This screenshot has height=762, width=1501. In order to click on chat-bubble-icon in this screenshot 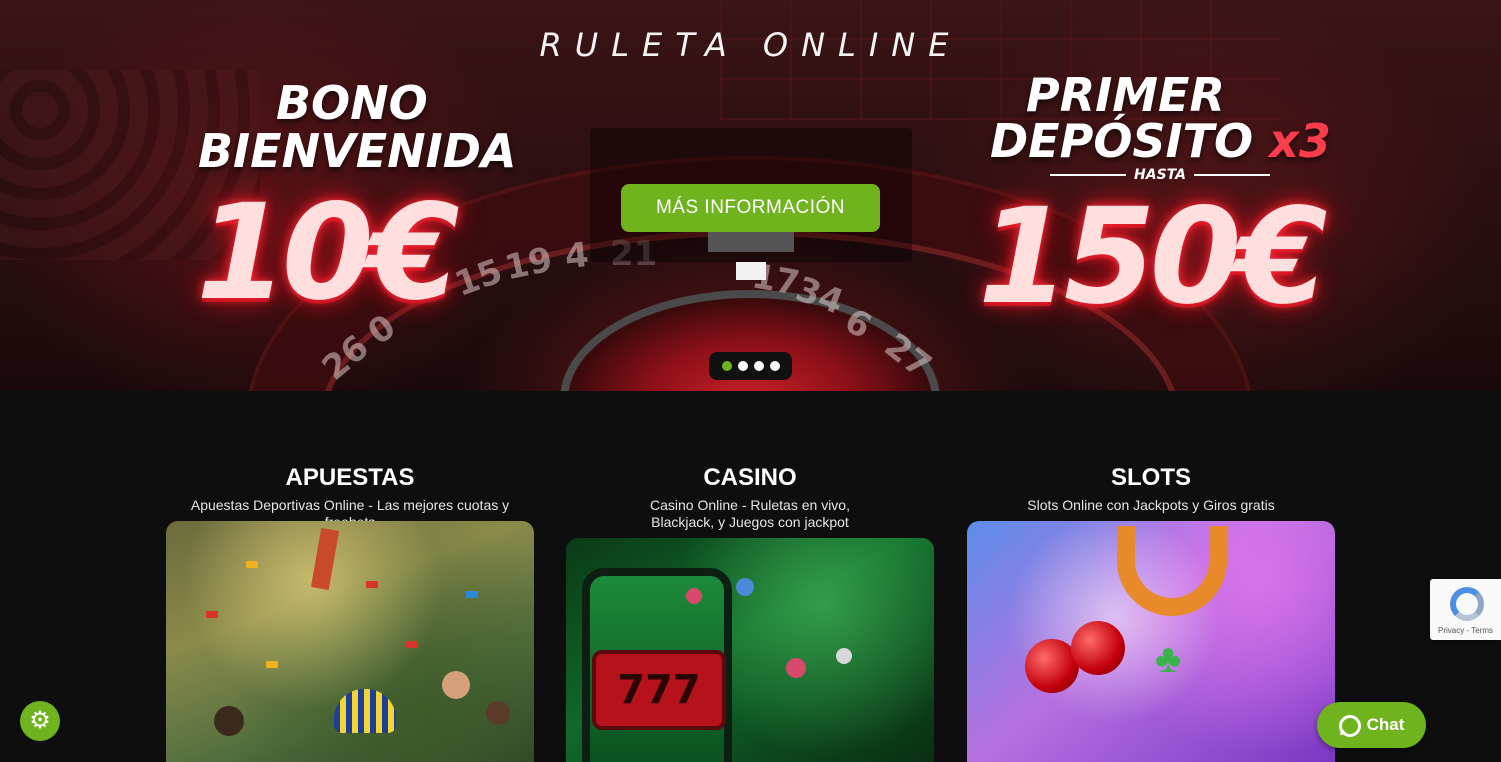, I will do `click(1349, 726)`.